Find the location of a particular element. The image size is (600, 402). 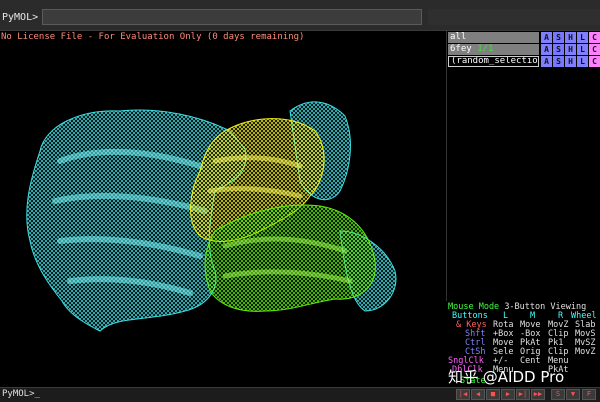

sequence-button: S is located at coordinates (558, 394).